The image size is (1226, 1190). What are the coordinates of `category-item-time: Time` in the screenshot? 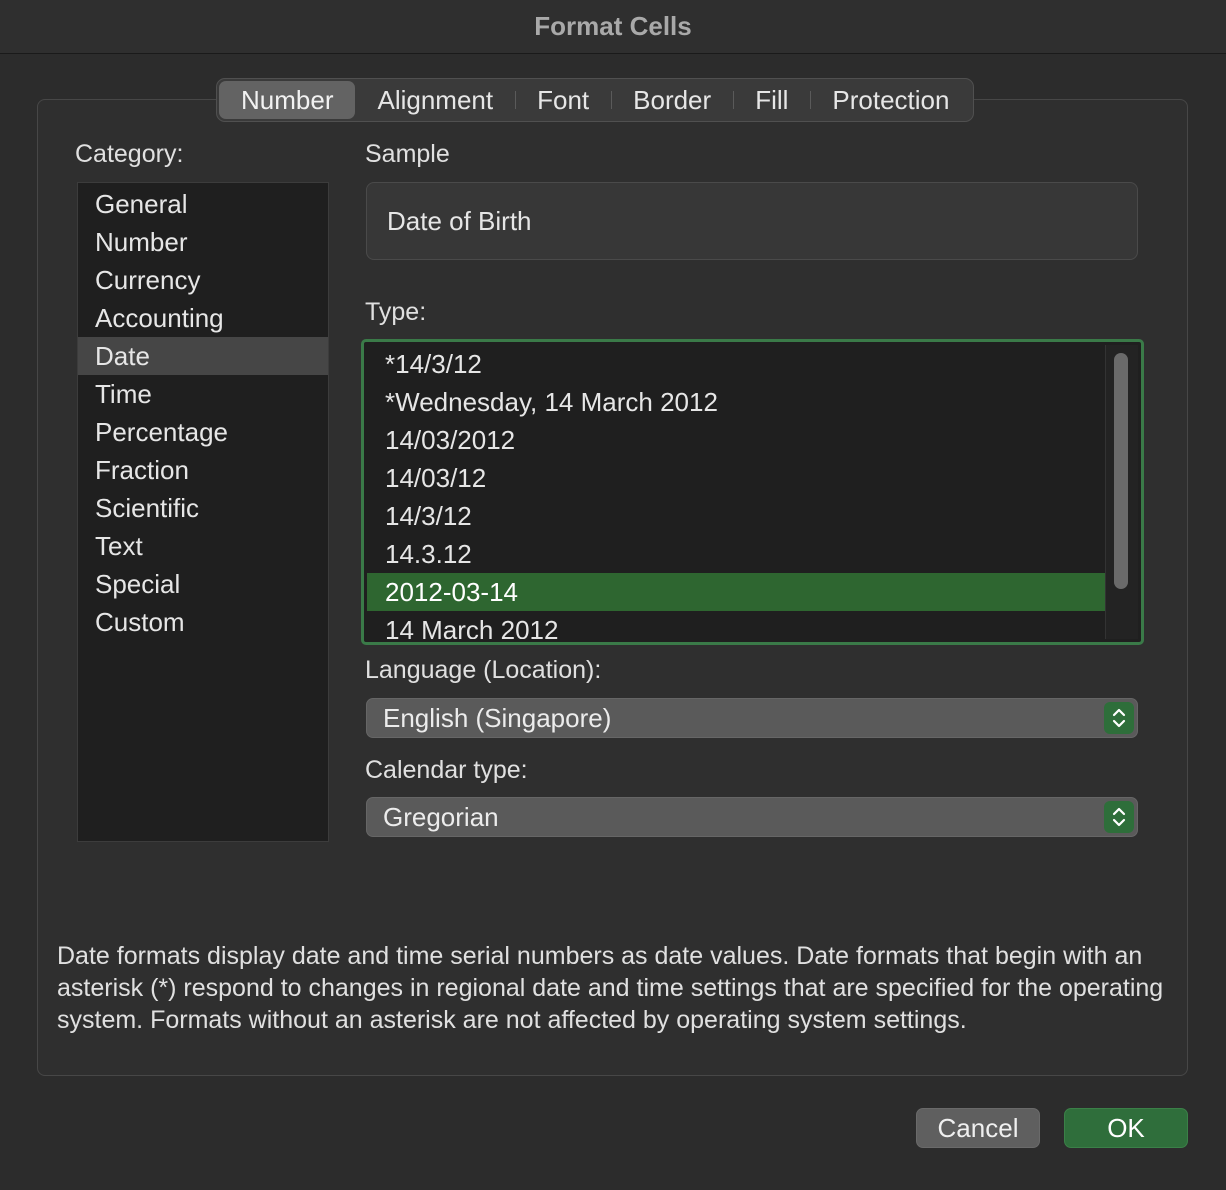 It's located at (203, 394).